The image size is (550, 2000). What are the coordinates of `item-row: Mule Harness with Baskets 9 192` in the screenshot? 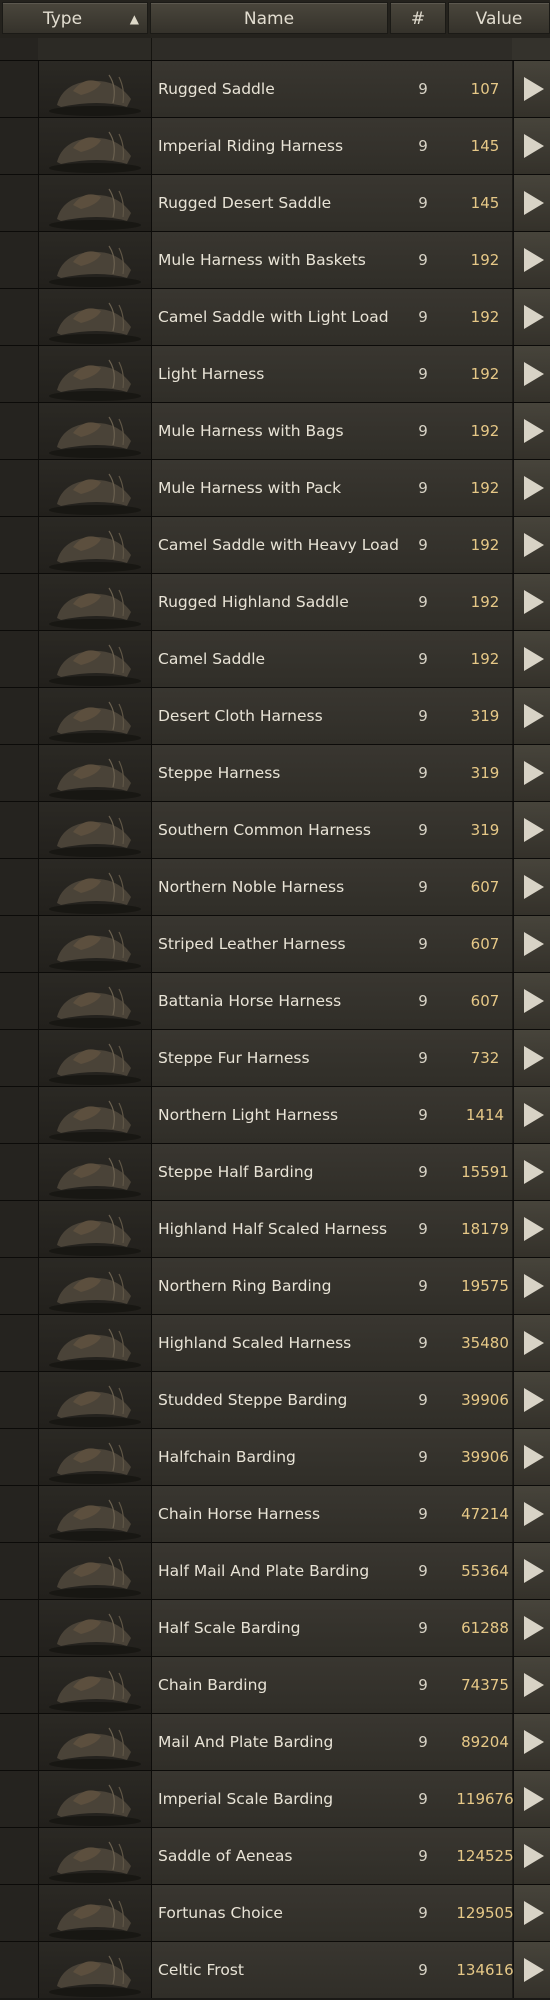 It's located at (275, 259).